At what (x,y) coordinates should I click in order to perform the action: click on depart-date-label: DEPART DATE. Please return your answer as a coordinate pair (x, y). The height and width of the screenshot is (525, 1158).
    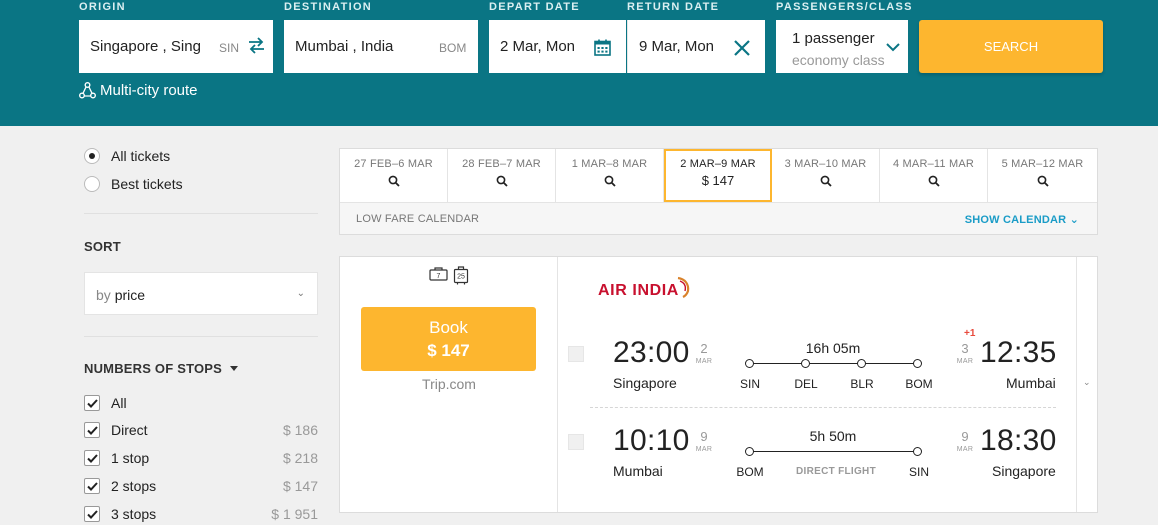
    Looking at the image, I should click on (534, 7).